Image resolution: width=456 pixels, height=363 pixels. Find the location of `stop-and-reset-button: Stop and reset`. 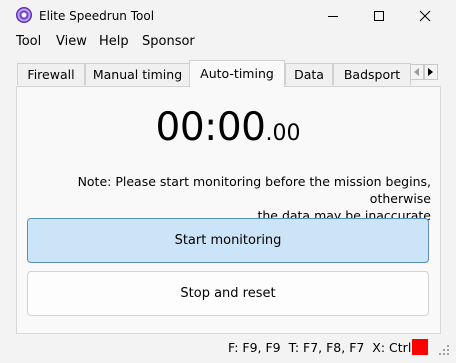

stop-and-reset-button: Stop and reset is located at coordinates (228, 293).